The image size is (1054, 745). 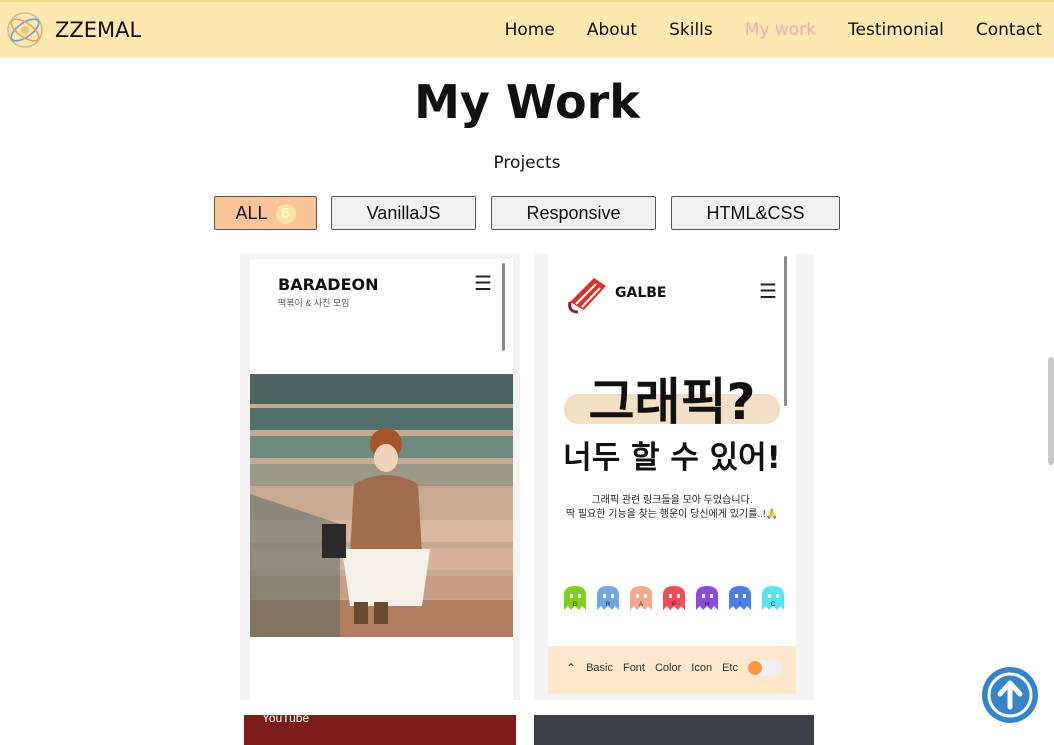 What do you see at coordinates (773, 605) in the screenshot?
I see `ghost-letter: C` at bounding box center [773, 605].